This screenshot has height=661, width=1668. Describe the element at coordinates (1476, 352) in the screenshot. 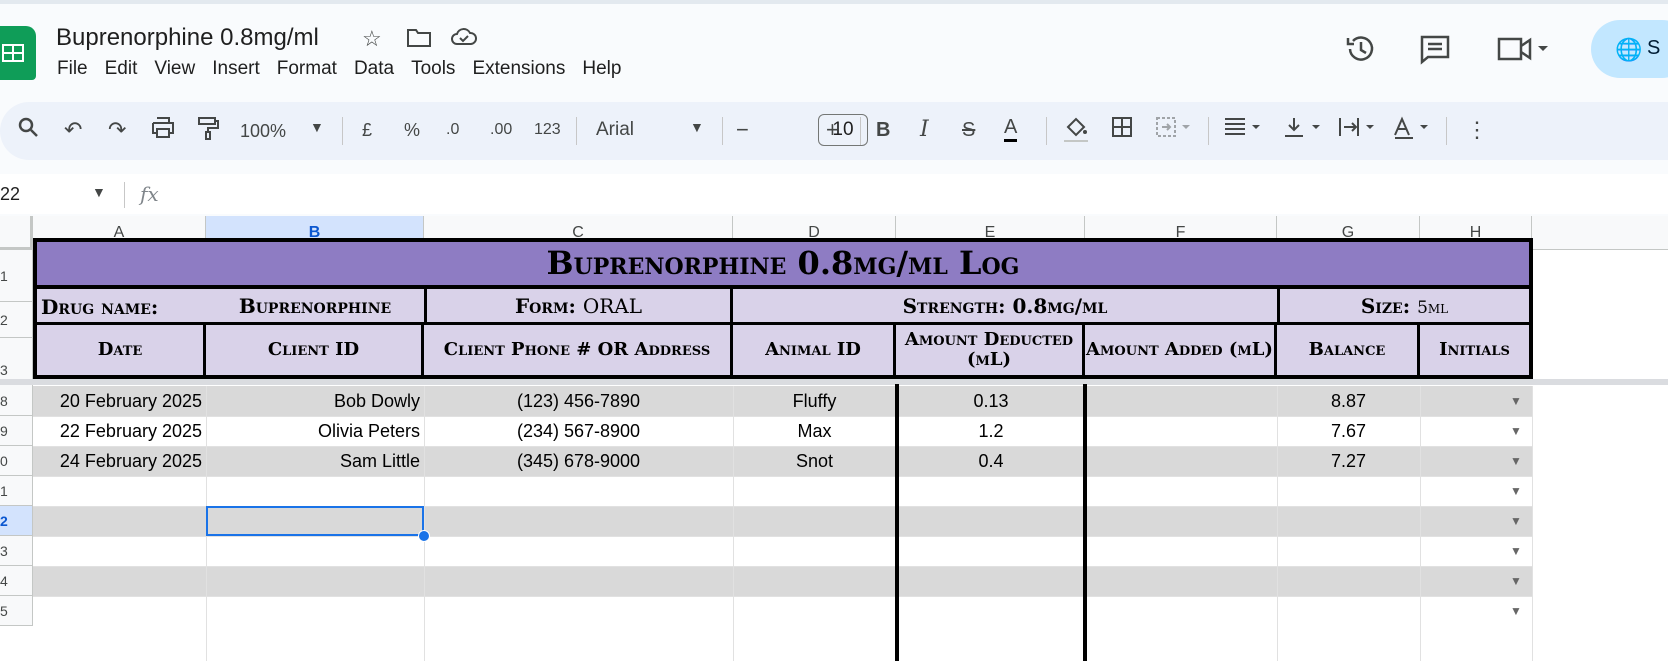

I see `header-initials: Initials` at that location.